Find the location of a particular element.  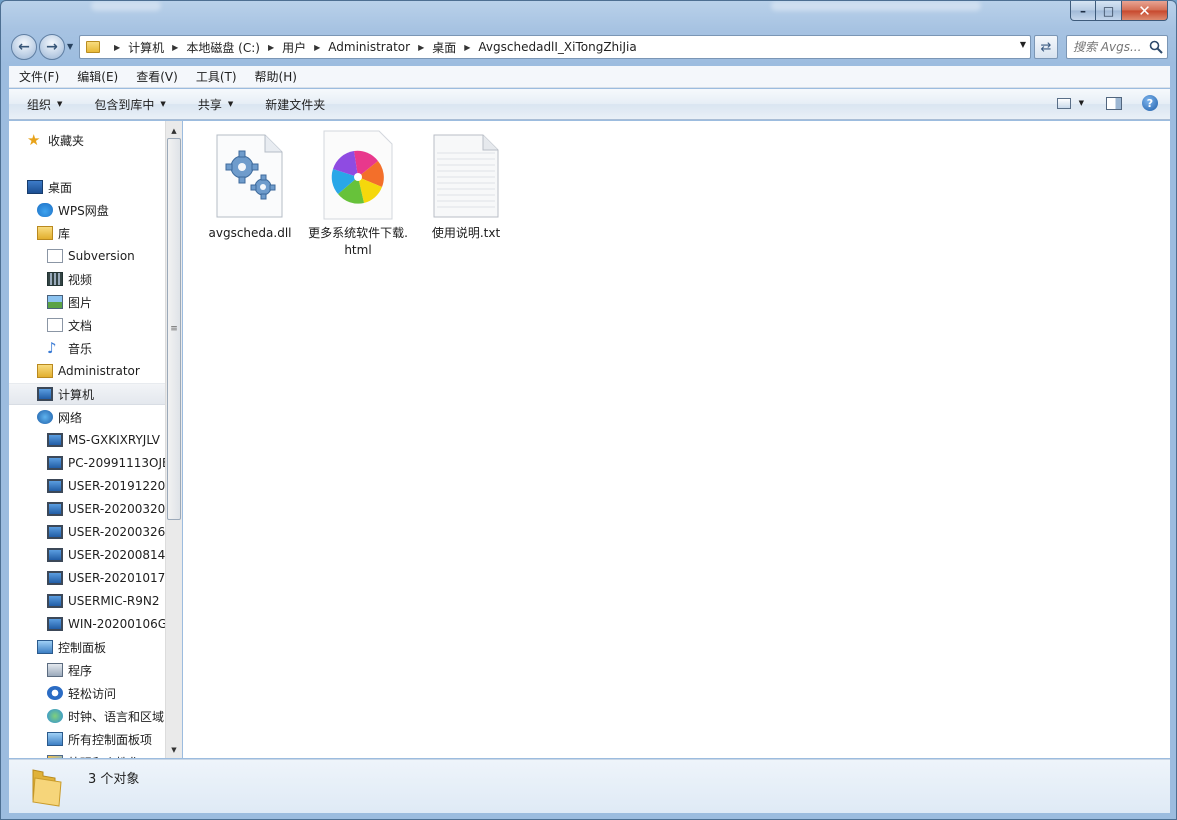

file-item: 使用说明.txt is located at coordinates (466, 185).